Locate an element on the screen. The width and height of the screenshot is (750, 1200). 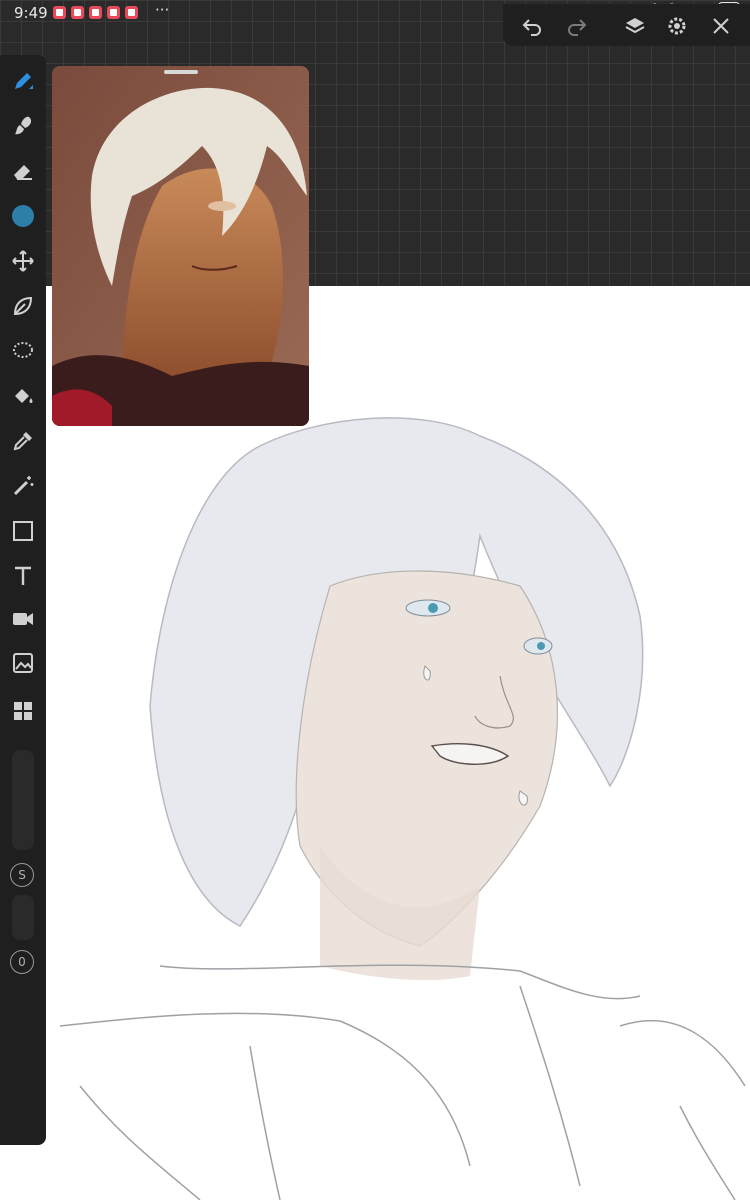
leaf-icon is located at coordinates (23, 306).